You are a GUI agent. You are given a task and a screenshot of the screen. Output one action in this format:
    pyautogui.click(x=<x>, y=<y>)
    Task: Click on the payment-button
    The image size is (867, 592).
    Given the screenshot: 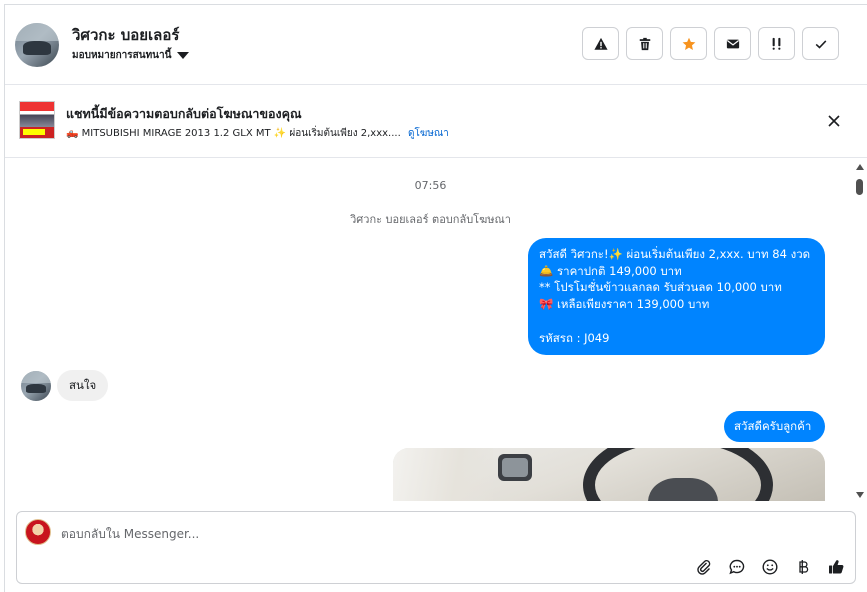 What is the action you would take?
    pyautogui.click(x=803, y=567)
    